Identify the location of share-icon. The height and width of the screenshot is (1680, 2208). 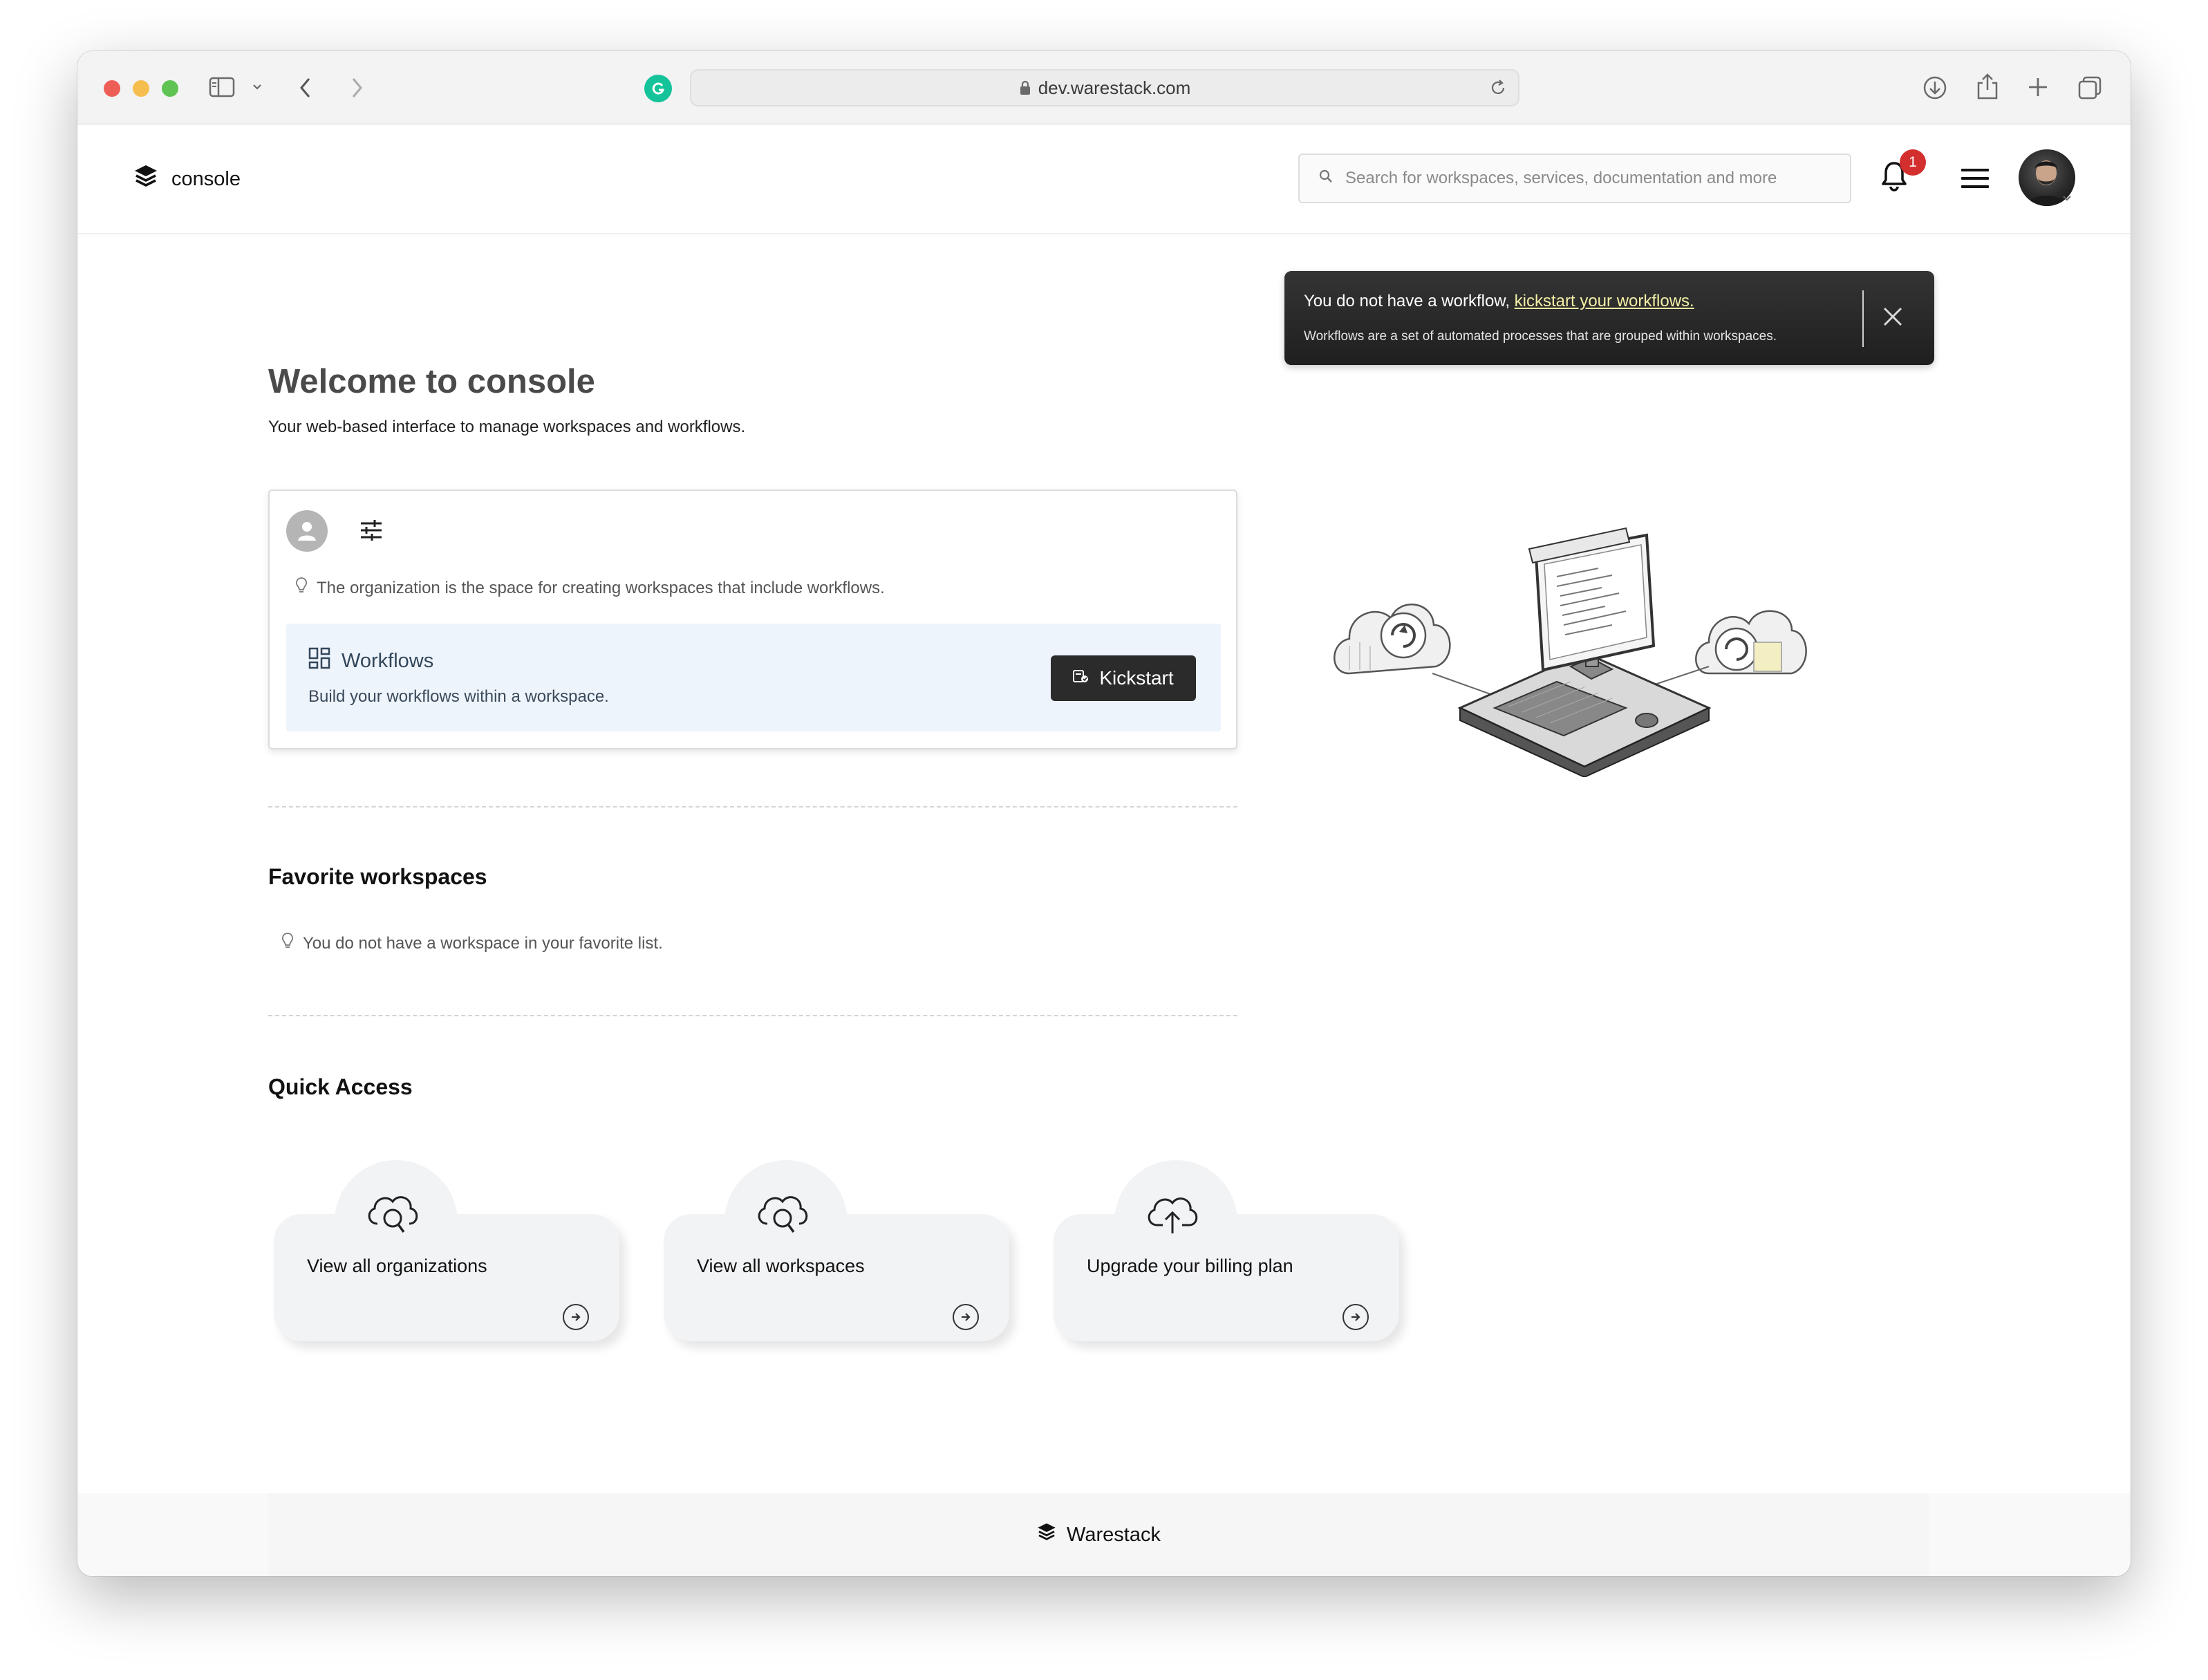
(1987, 86).